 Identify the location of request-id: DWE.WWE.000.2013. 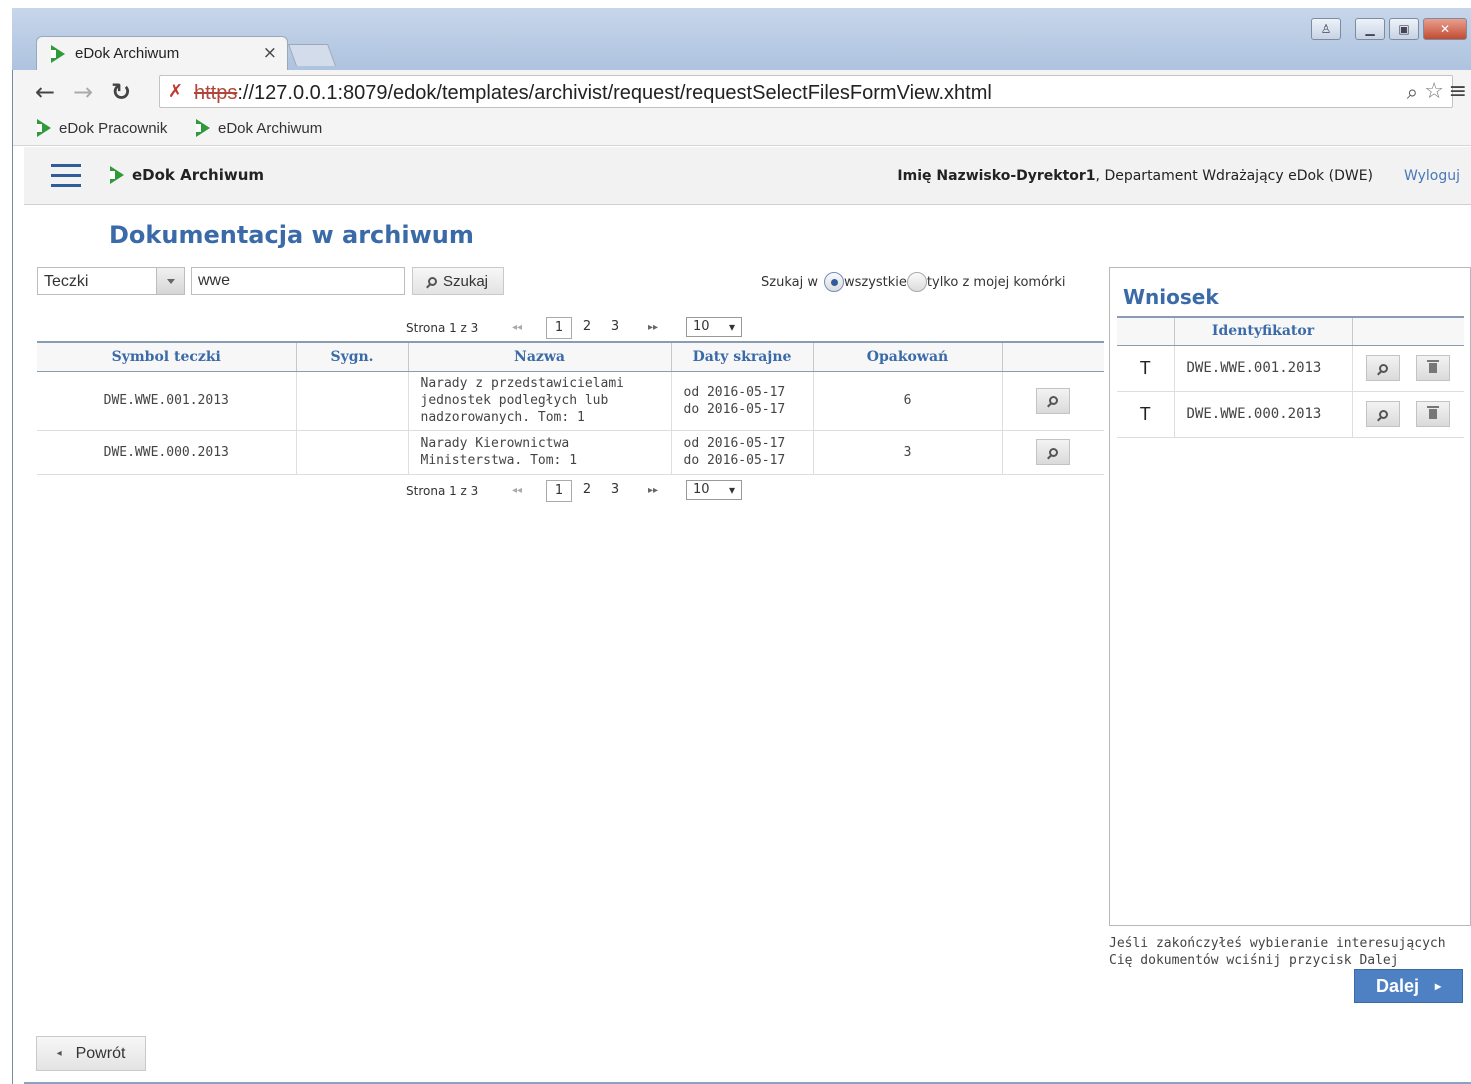
(1263, 414).